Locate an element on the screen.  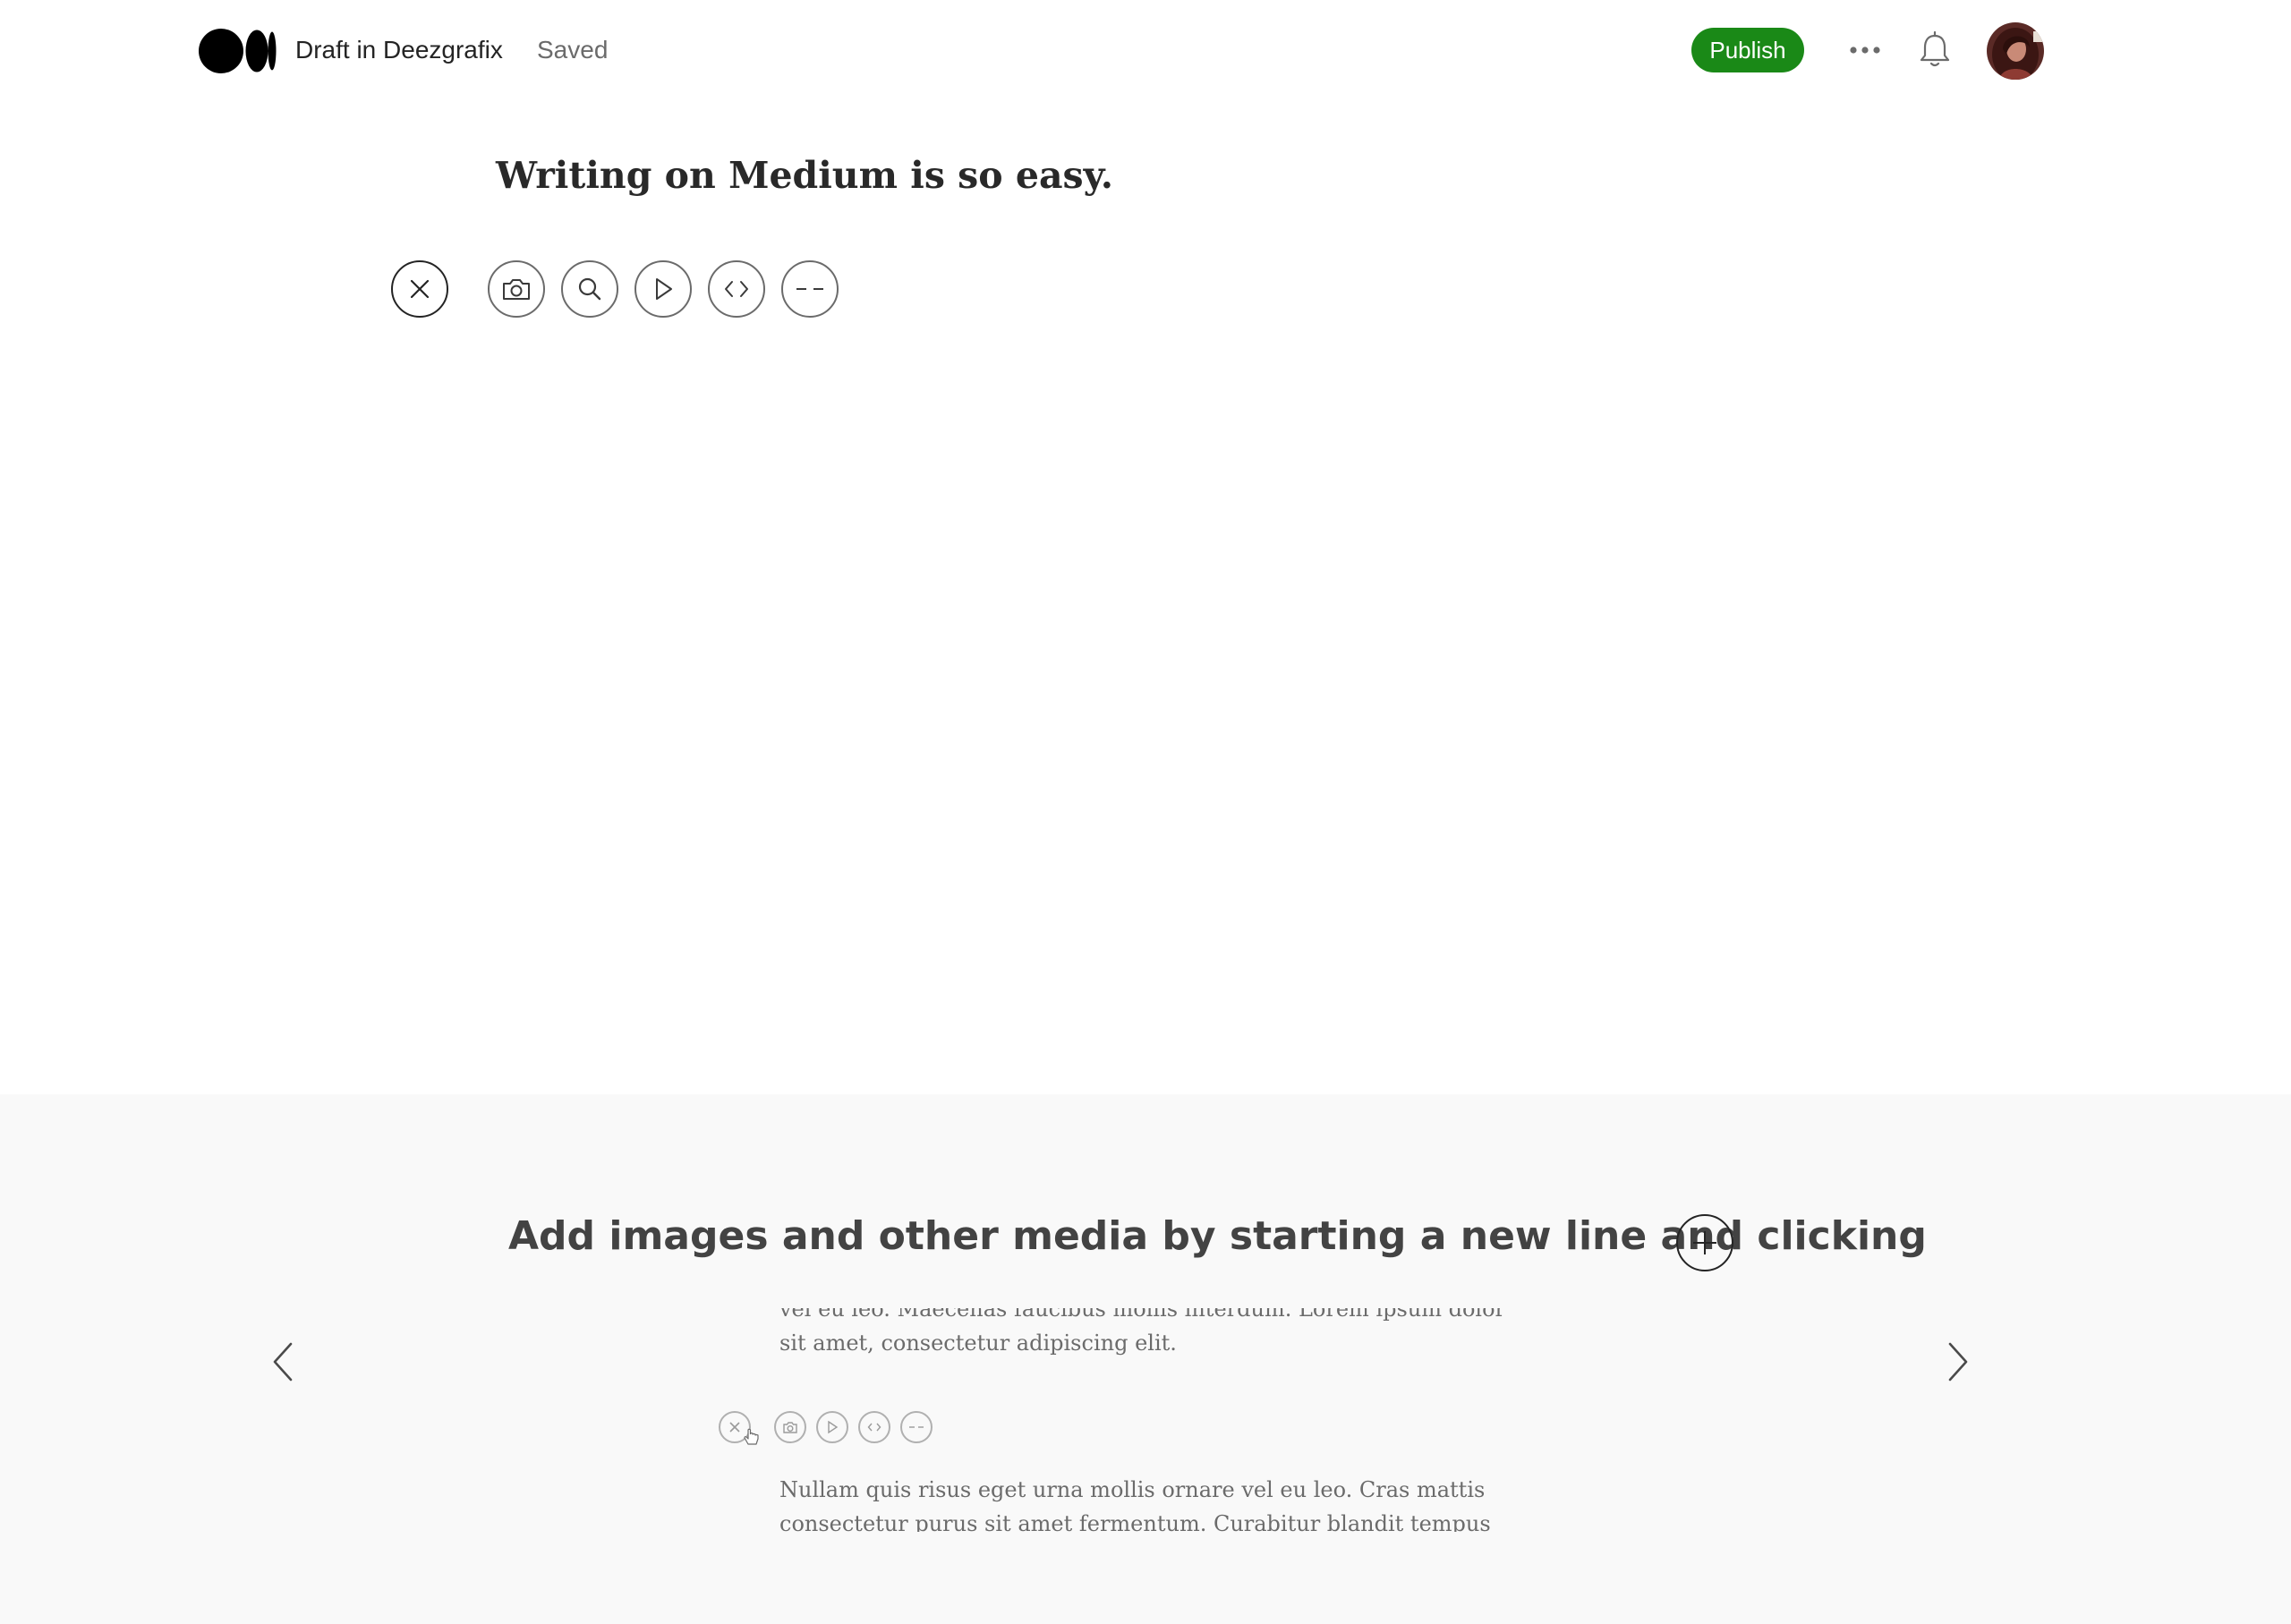
add-separator-button is located at coordinates (810, 289).